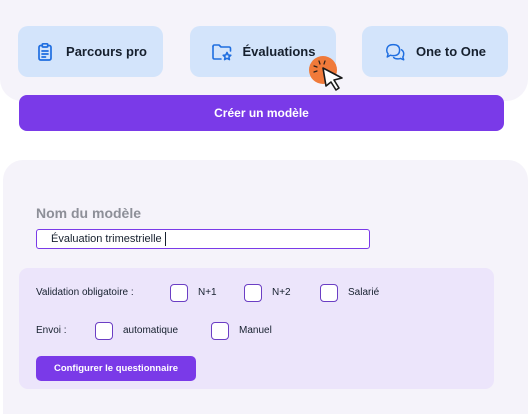 This screenshot has height=414, width=528. Describe the element at coordinates (203, 239) in the screenshot. I see `model-name-input: Évaluation trimestrielle` at that location.